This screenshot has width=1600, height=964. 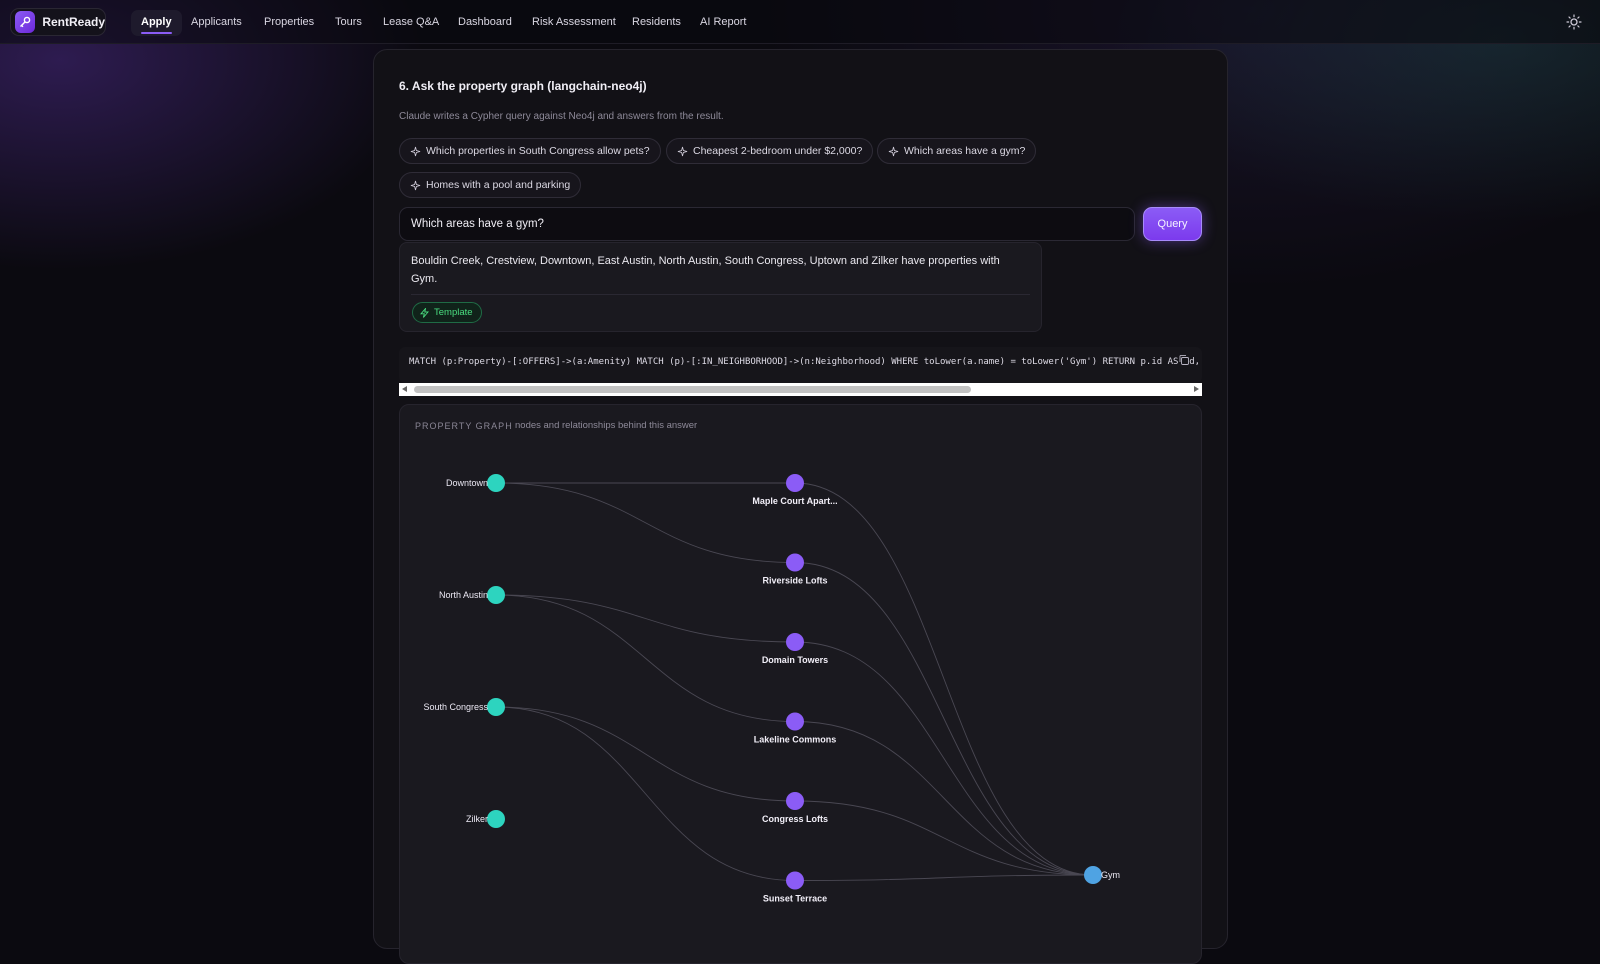 What do you see at coordinates (485, 23) in the screenshot?
I see `nav-dashboard: Dashboard` at bounding box center [485, 23].